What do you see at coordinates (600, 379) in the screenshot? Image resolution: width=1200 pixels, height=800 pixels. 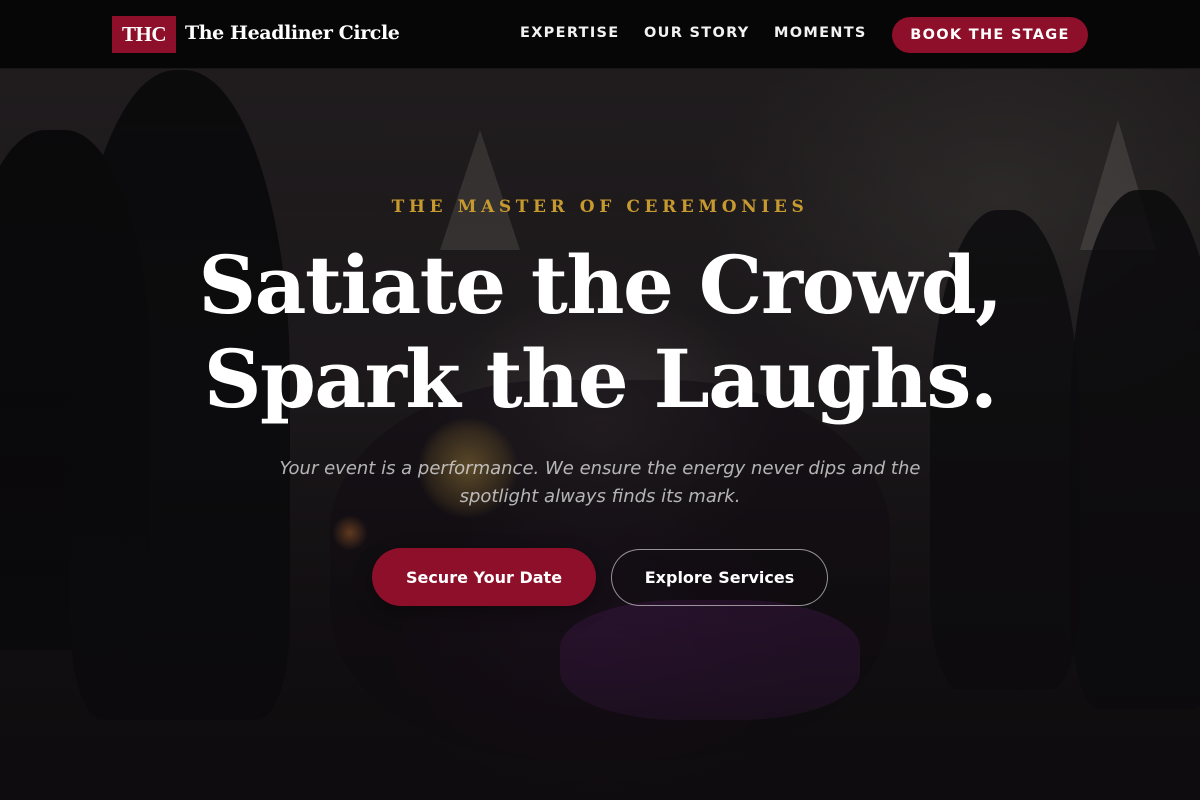 I see `headline-line-2: Spark the Laughs.` at bounding box center [600, 379].